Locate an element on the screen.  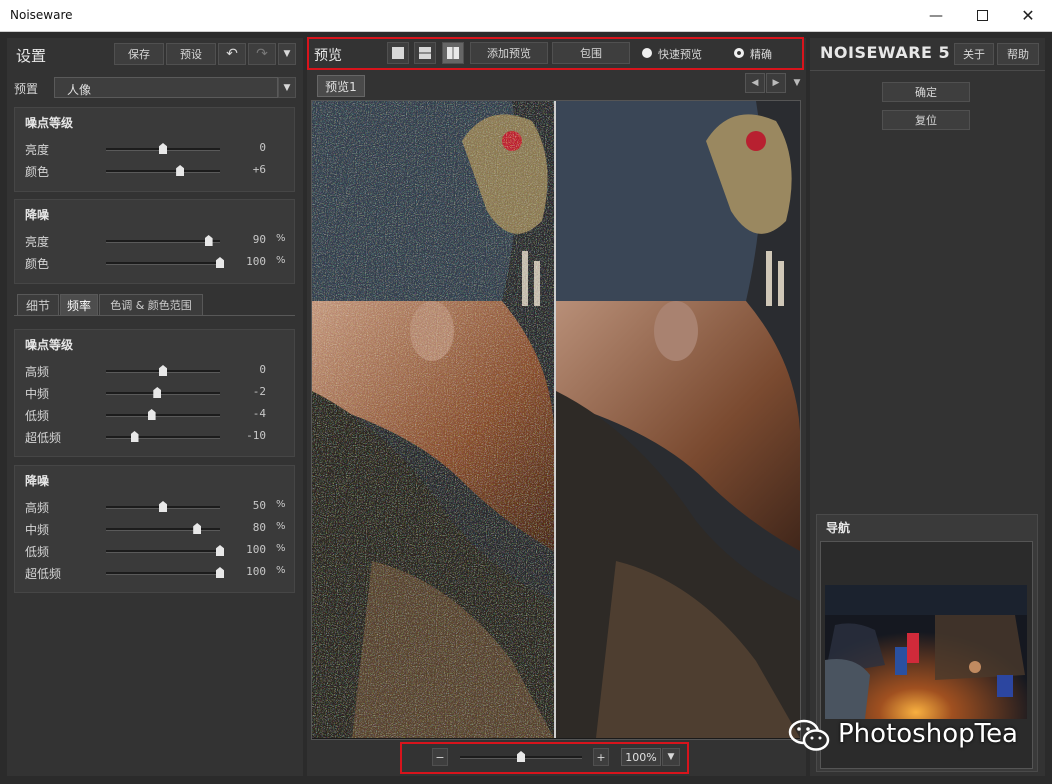
slider-label: 低频 is located at coordinates (37, 416).